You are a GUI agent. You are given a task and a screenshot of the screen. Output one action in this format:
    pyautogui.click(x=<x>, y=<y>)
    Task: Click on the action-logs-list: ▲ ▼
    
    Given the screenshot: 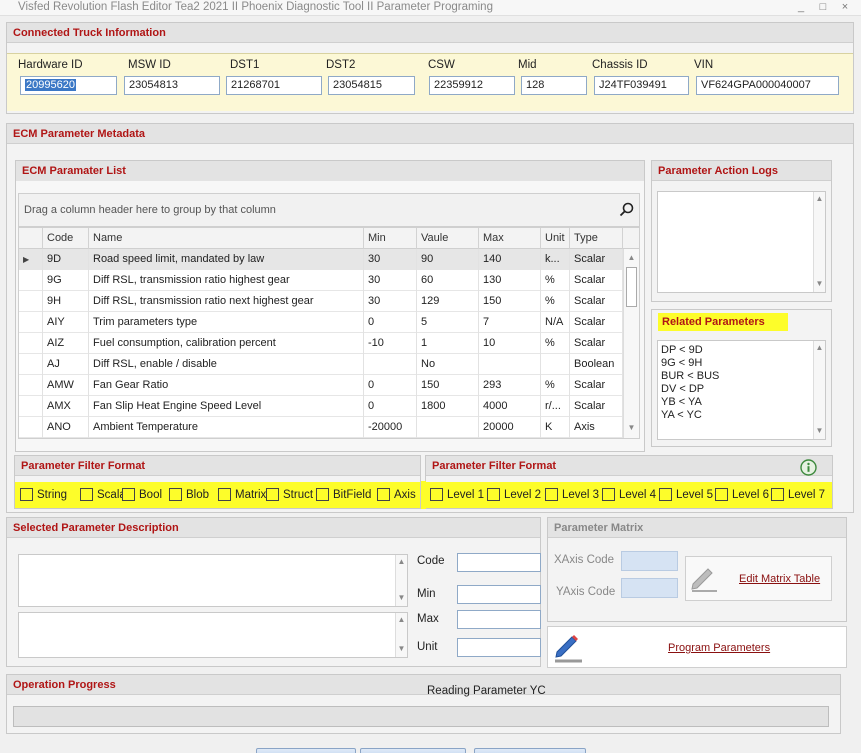 What is the action you would take?
    pyautogui.click(x=741, y=242)
    